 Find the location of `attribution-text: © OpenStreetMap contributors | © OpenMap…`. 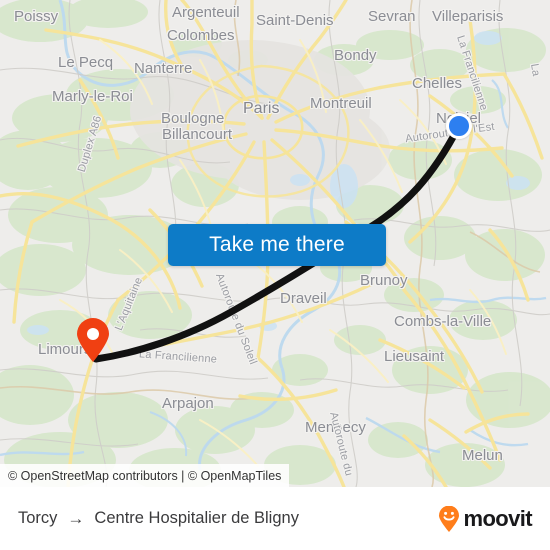

attribution-text: © OpenStreetMap contributors | © OpenMap… is located at coordinates (145, 475).